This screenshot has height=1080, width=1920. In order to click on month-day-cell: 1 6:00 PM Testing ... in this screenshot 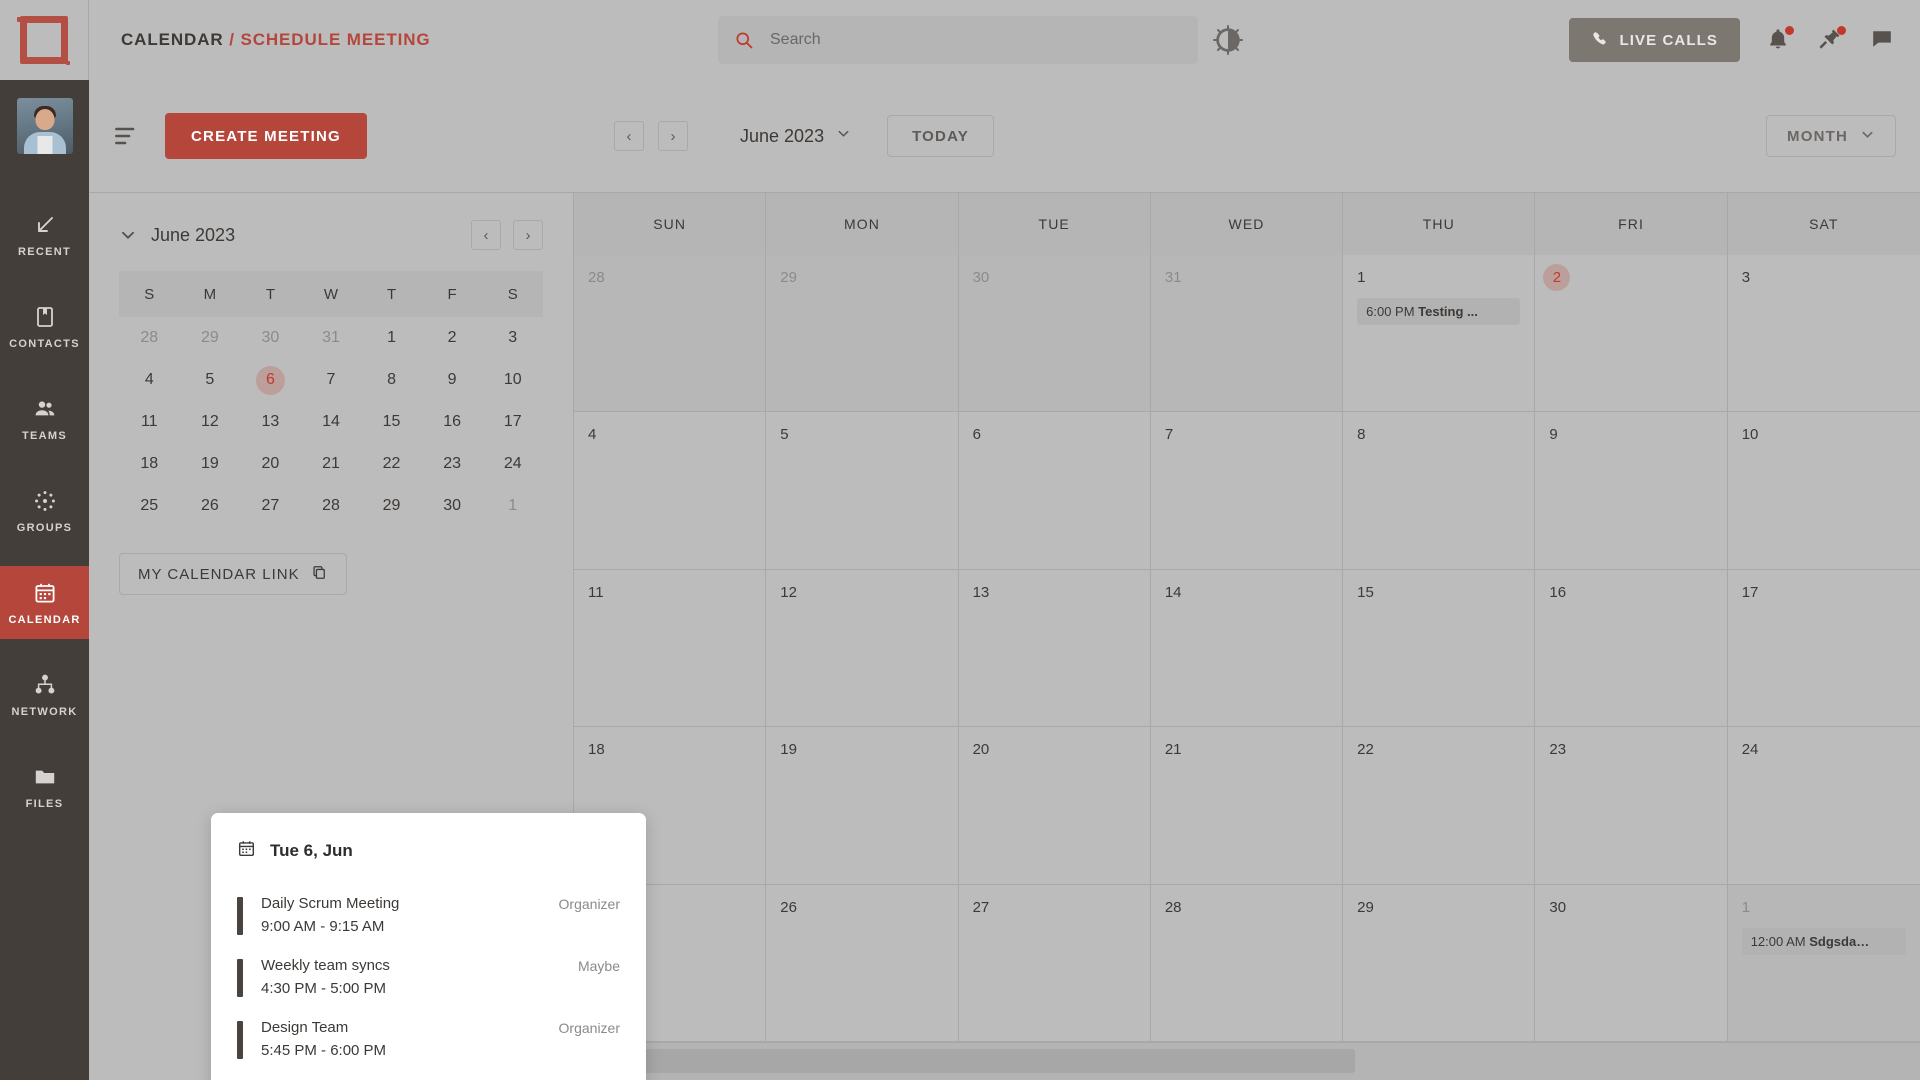, I will do `click(1439, 333)`.